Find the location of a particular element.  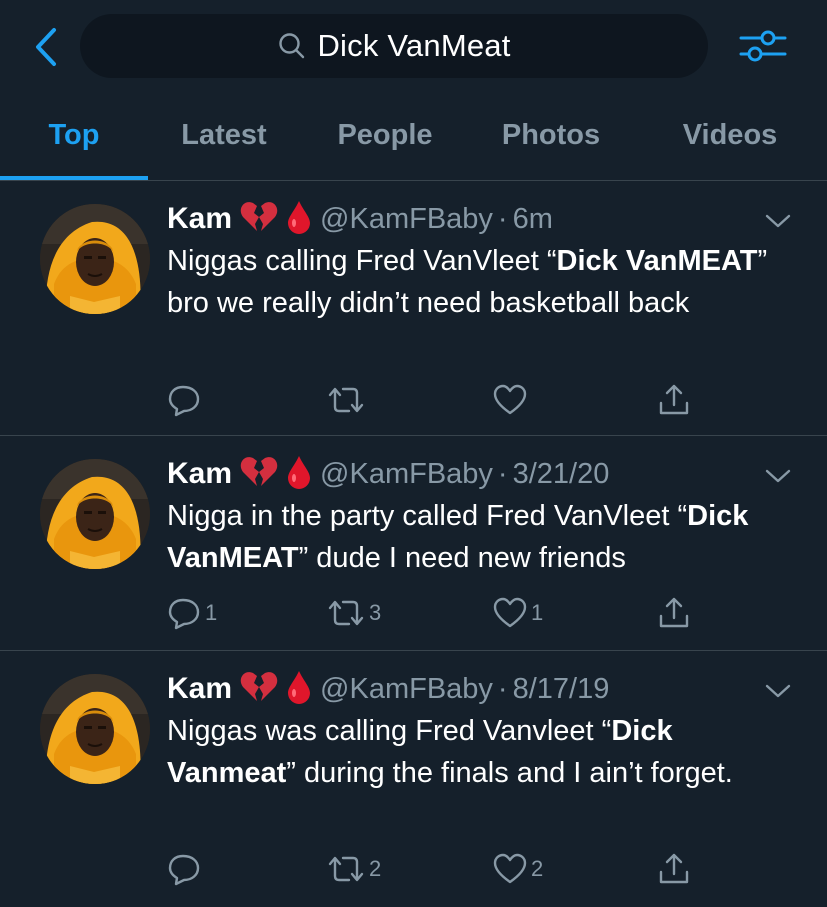

tweet-header: Kam @KamFBaby · 3/21/20 is located at coordinates (477, 474).